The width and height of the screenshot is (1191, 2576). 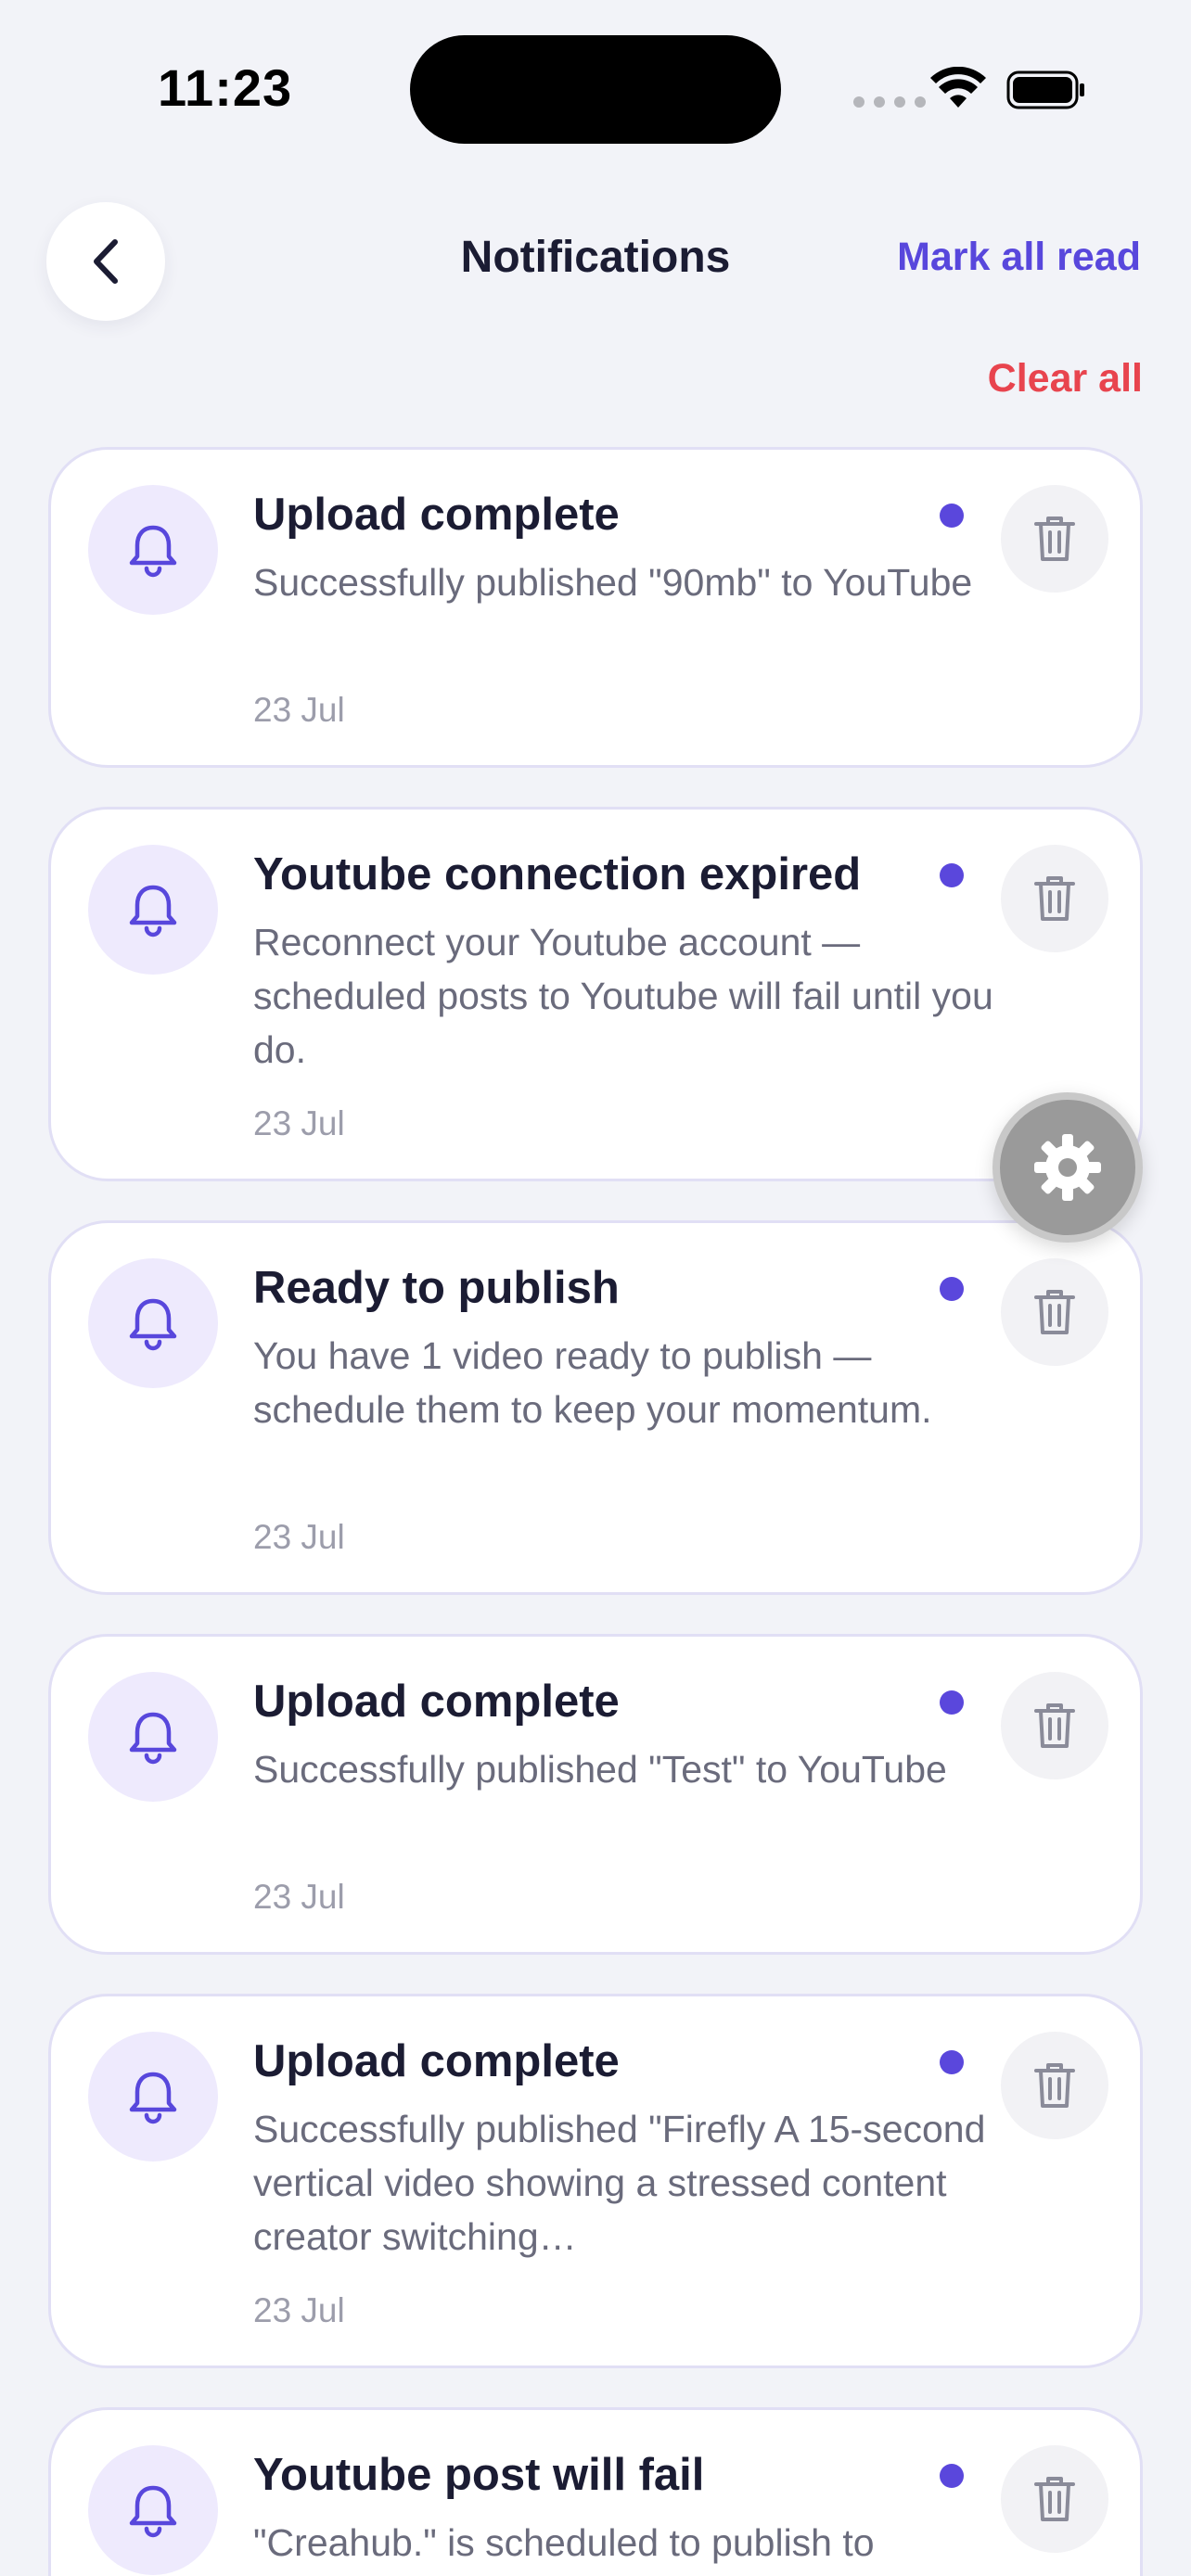 I want to click on wifi-icon, so click(x=958, y=87).